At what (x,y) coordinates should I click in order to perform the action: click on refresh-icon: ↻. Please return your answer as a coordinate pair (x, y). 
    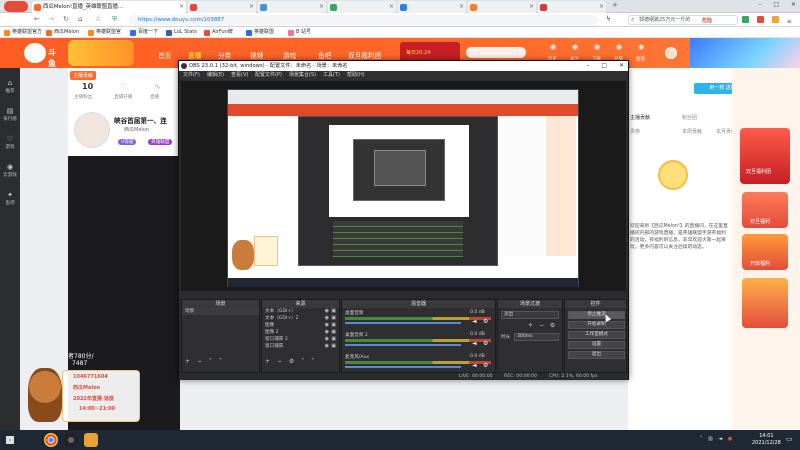
    Looking at the image, I should click on (66, 19).